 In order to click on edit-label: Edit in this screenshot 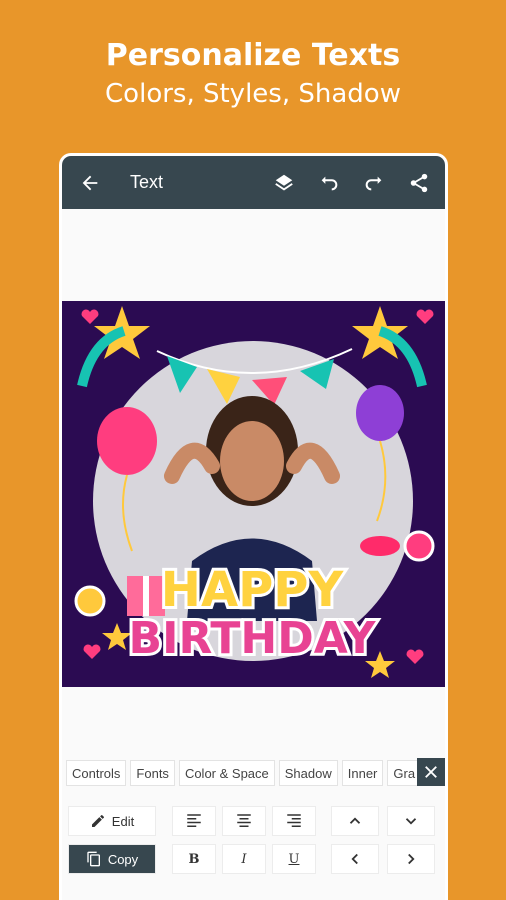, I will do `click(123, 821)`.